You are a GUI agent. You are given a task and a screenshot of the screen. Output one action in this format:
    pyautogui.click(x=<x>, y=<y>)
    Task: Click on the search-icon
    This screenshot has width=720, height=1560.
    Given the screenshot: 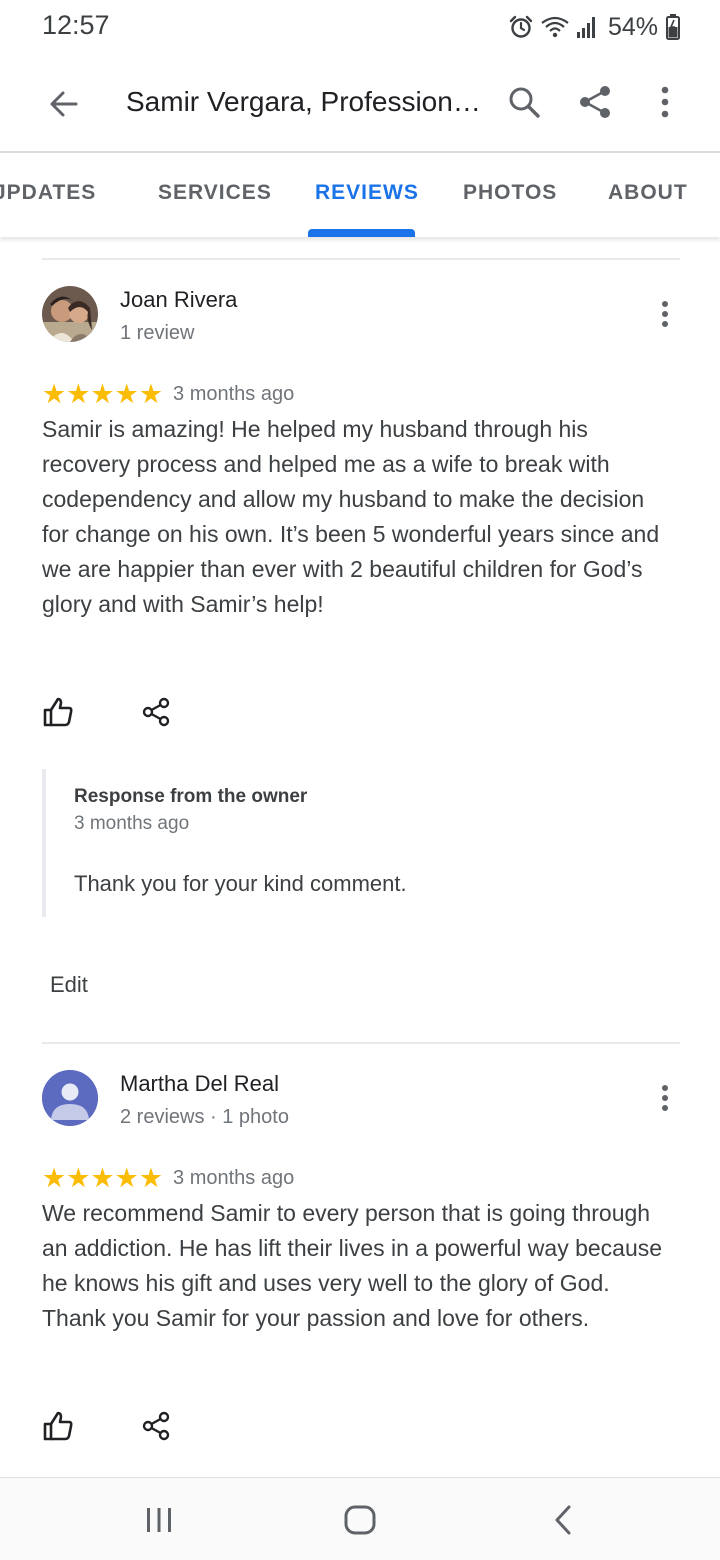 What is the action you would take?
    pyautogui.click(x=524, y=102)
    